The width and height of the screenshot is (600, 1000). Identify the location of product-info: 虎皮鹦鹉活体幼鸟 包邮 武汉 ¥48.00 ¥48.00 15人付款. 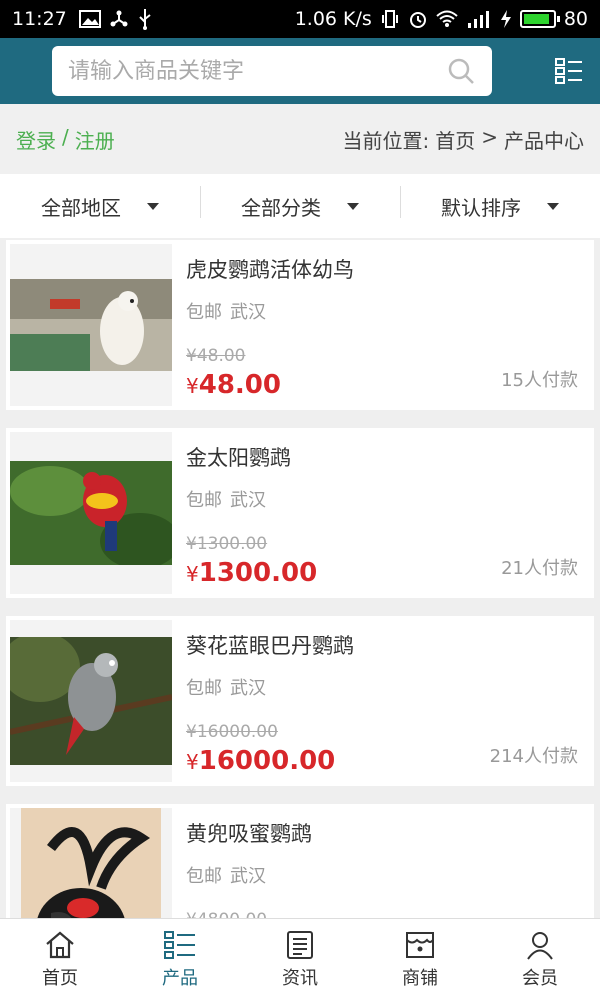
(381, 325).